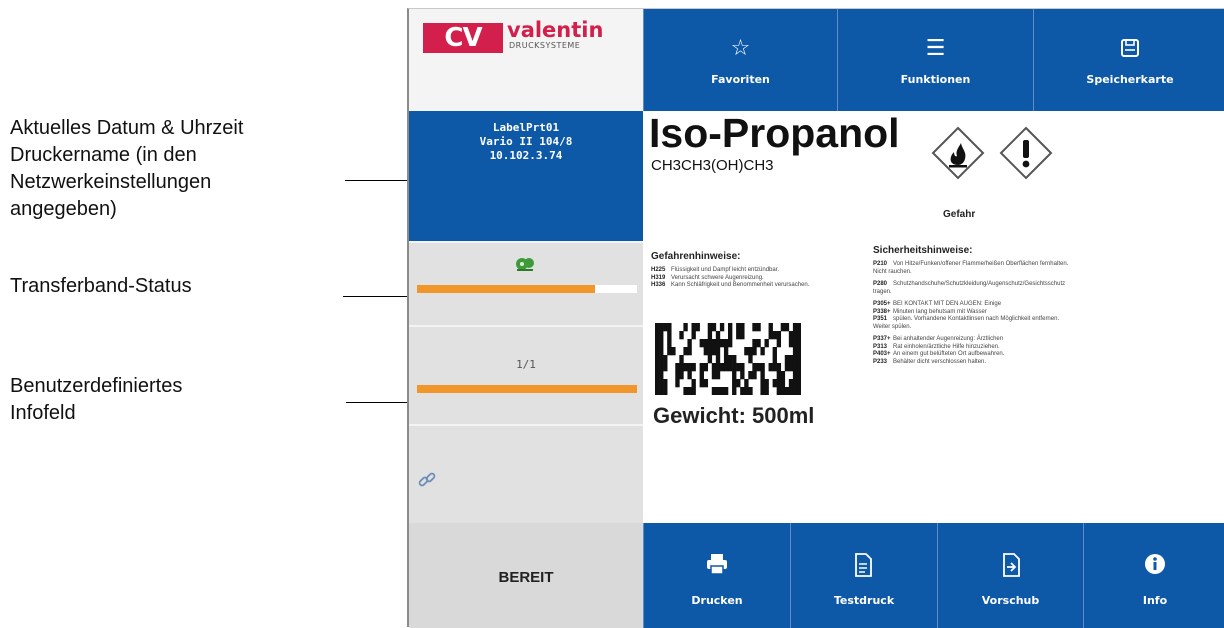  I want to click on hazard-code: H225, so click(658, 270).